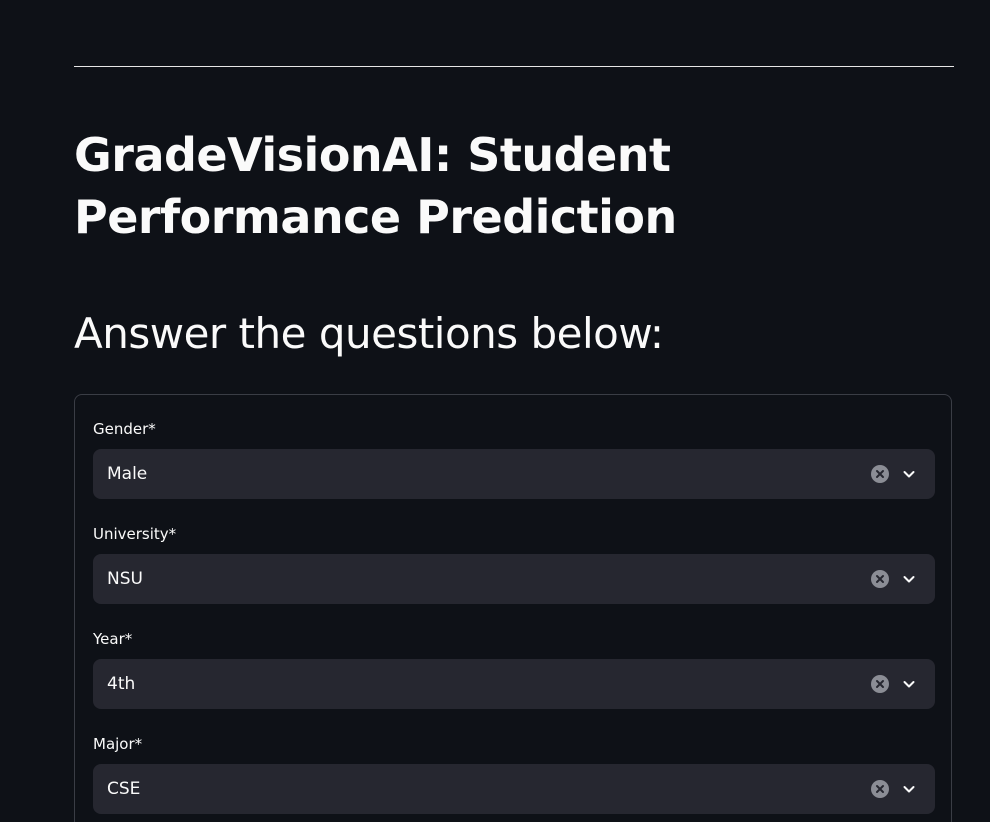 Image resolution: width=990 pixels, height=822 pixels. Describe the element at coordinates (514, 789) in the screenshot. I see `major-select: CSE` at that location.